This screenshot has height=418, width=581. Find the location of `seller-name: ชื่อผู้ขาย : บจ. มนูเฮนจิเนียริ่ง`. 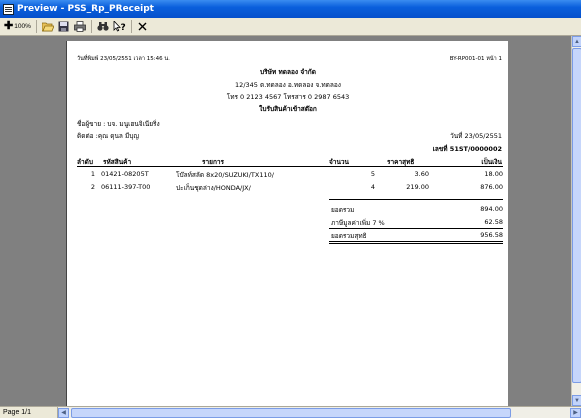

seller-name: ชื่อผู้ขาย : บจ. มนูเฮนจิเนียริ่ง is located at coordinates (118, 124).